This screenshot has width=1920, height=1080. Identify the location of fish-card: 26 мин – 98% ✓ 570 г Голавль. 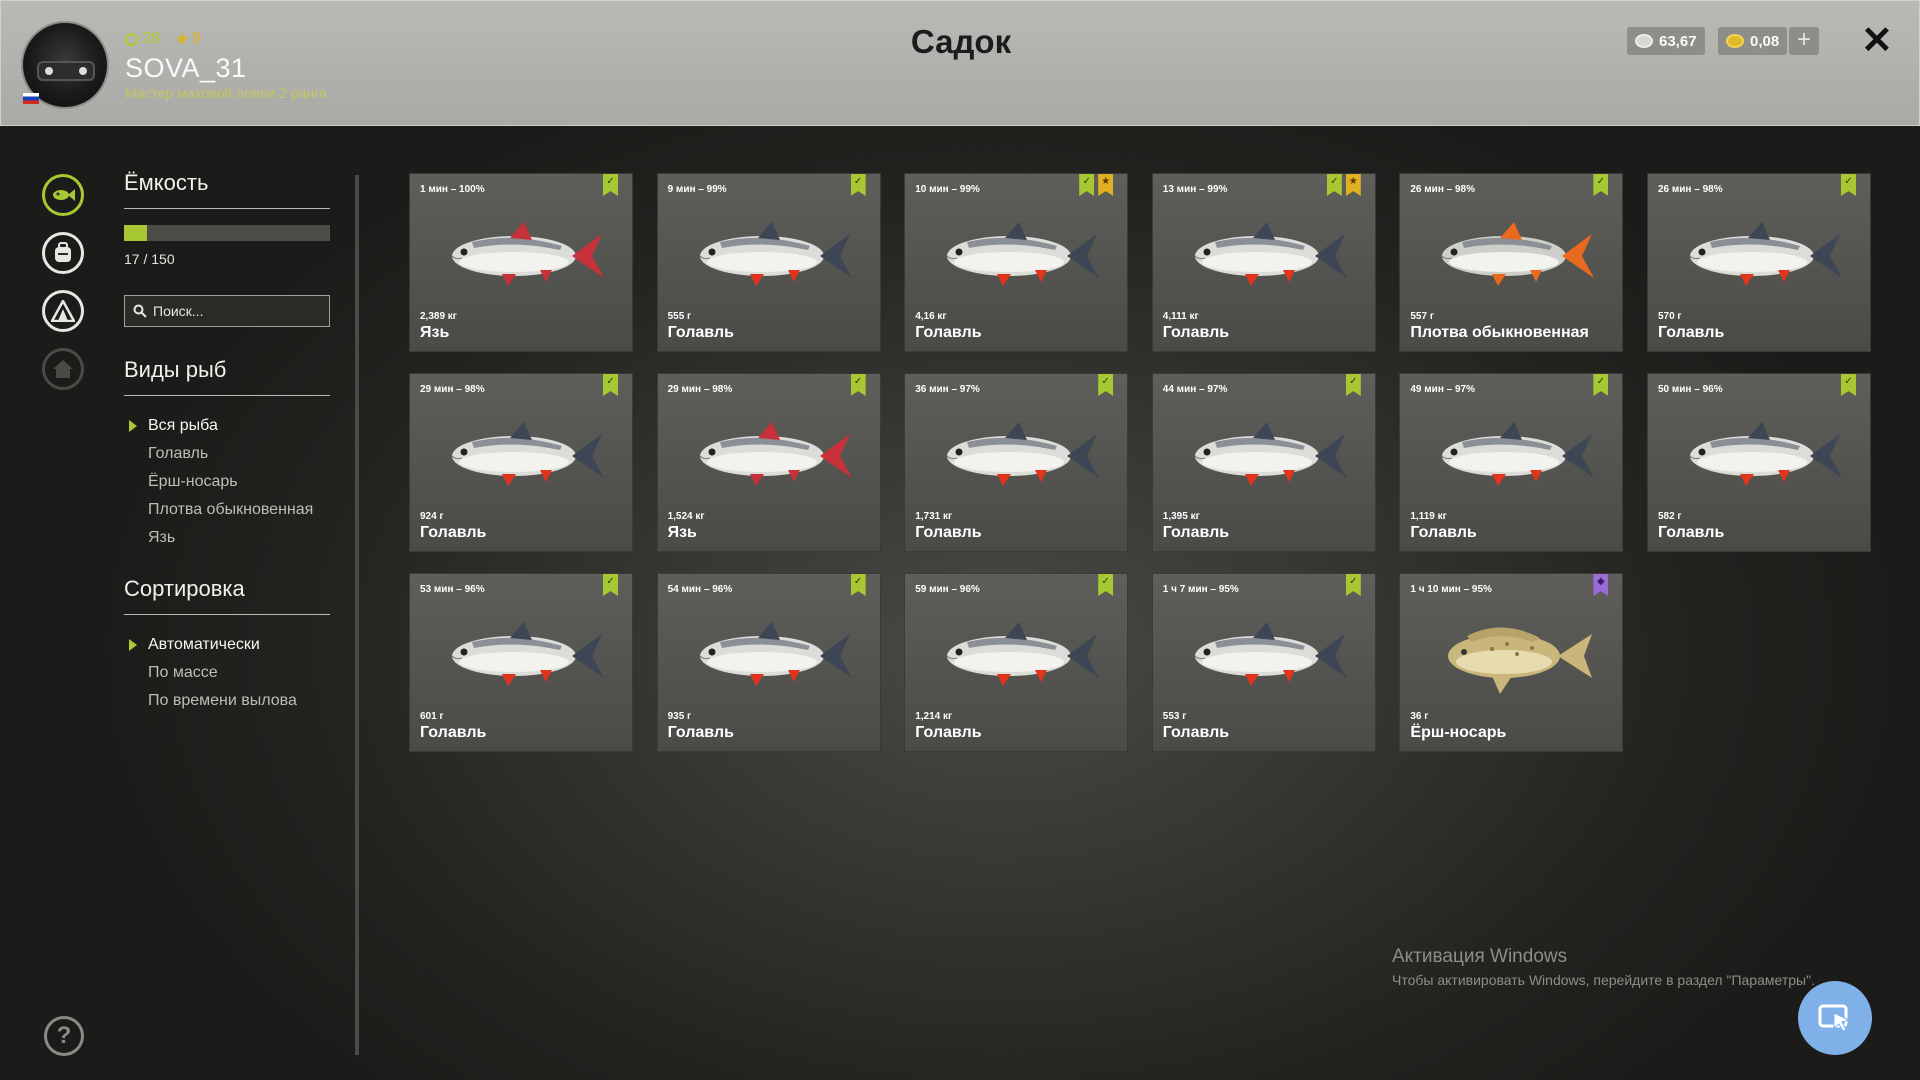
(1758, 262).